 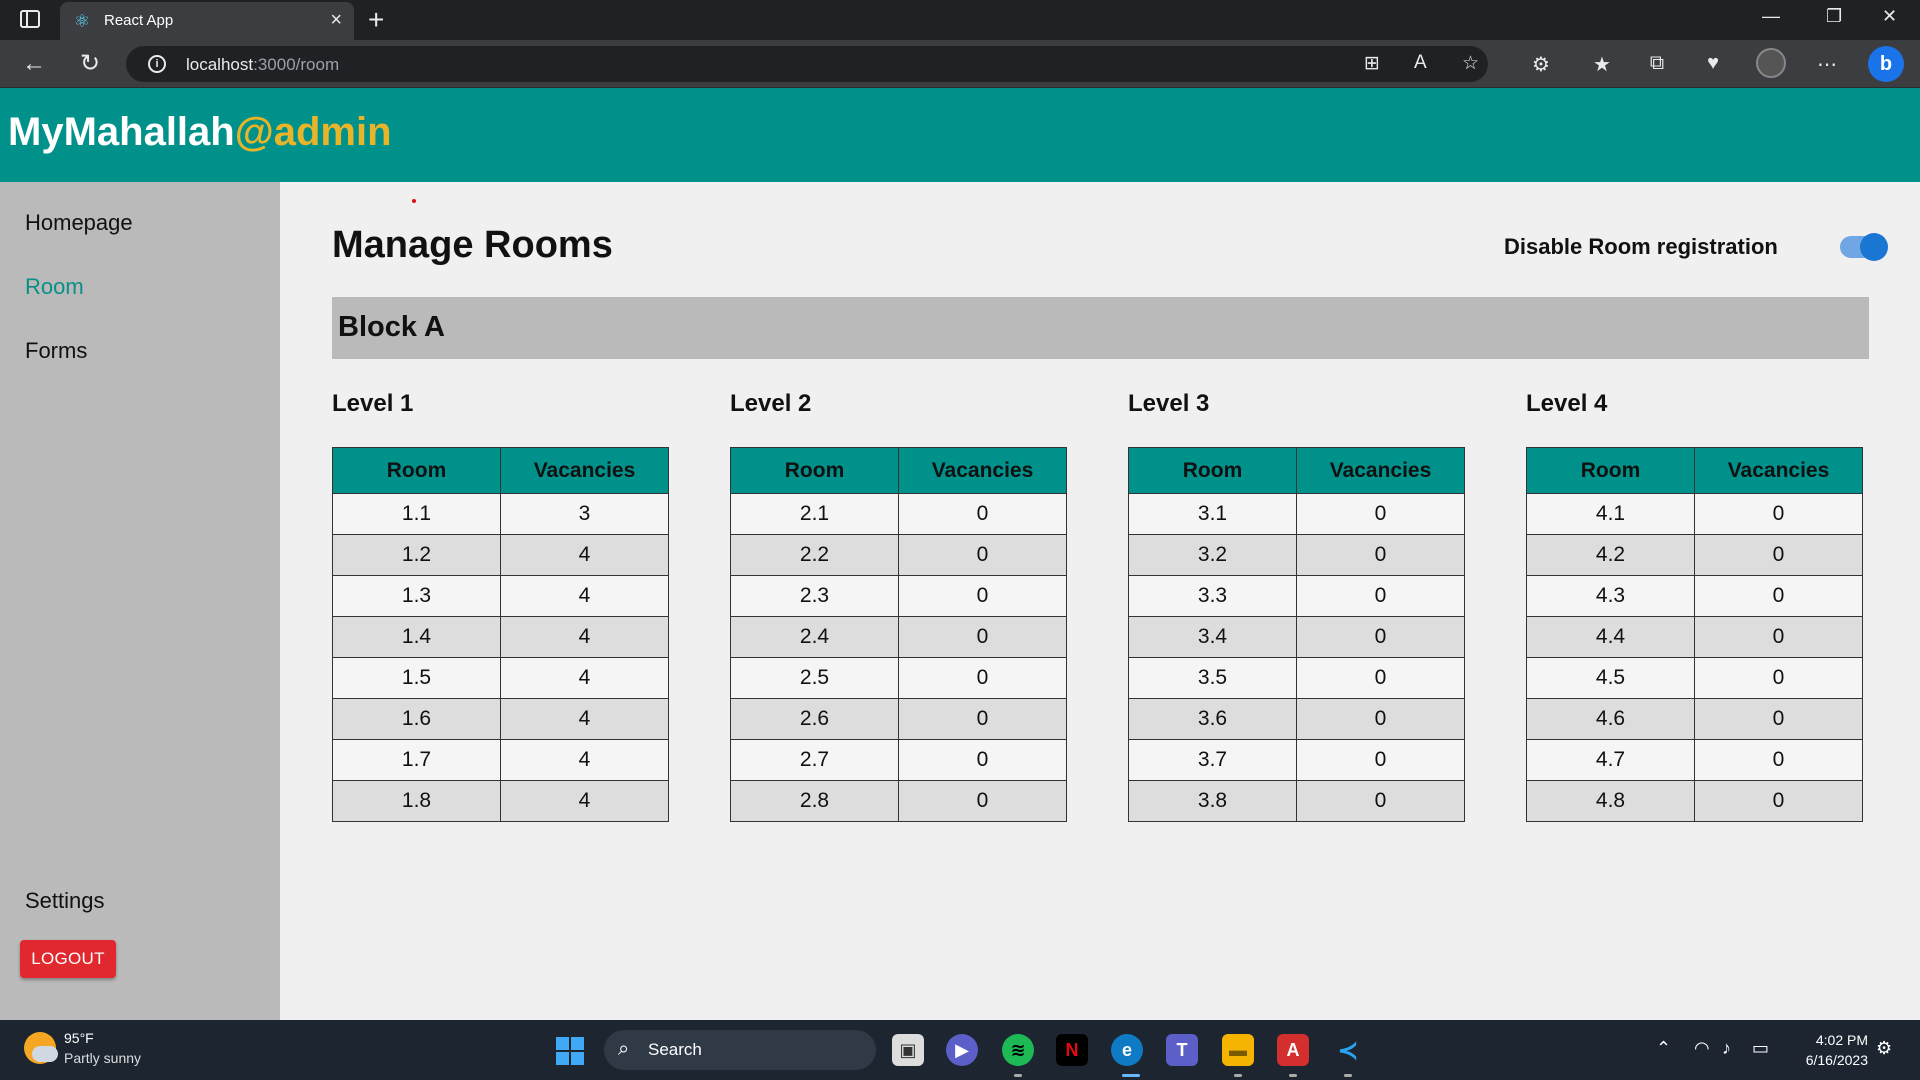 What do you see at coordinates (1889, 16) in the screenshot?
I see `window-close-icon: ✕` at bounding box center [1889, 16].